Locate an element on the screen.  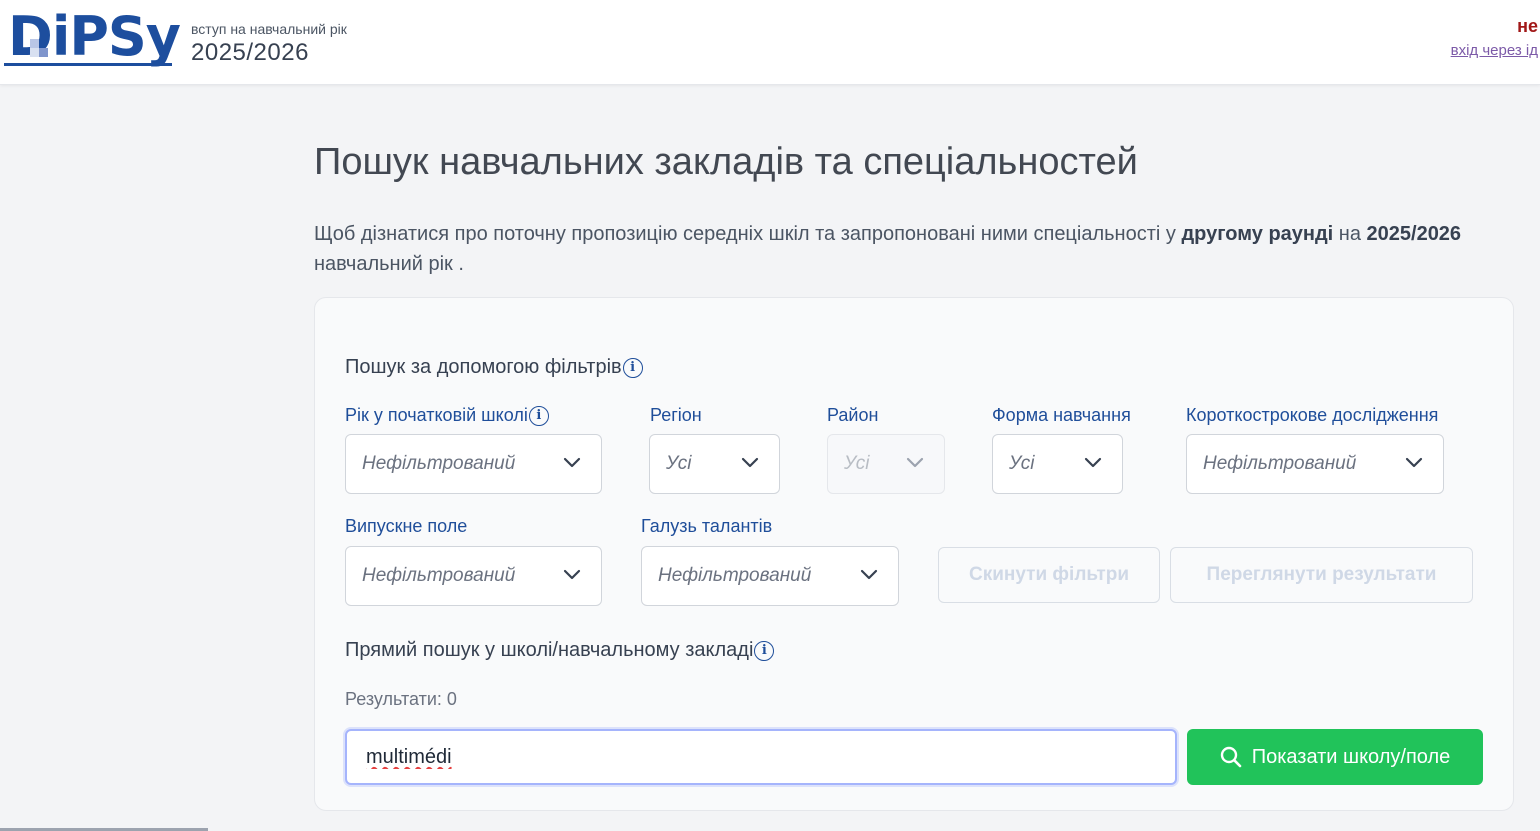
district-filter-label: Район is located at coordinates (853, 415).